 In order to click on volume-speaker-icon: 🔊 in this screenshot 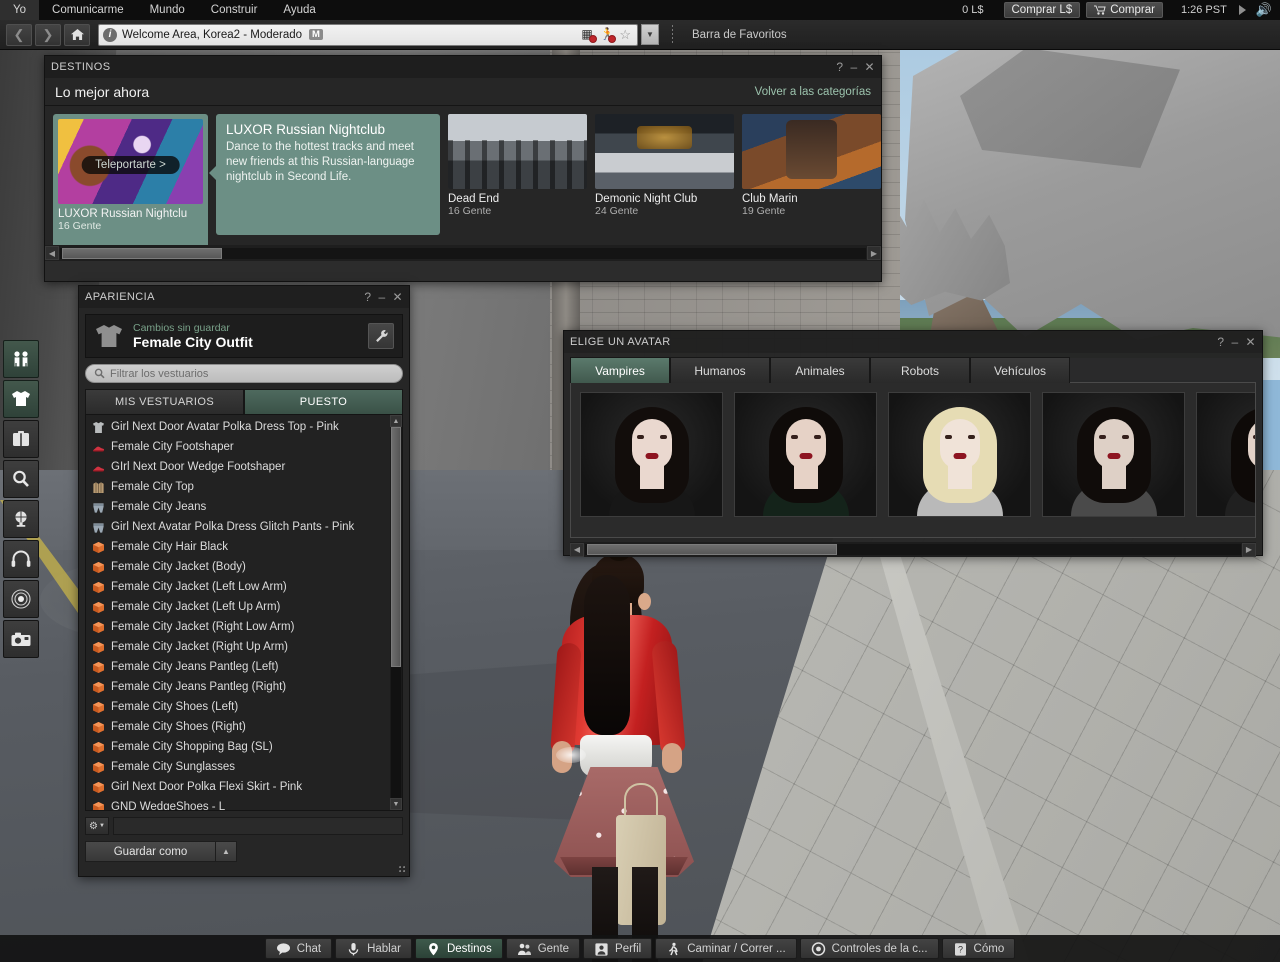, I will do `click(1264, 10)`.